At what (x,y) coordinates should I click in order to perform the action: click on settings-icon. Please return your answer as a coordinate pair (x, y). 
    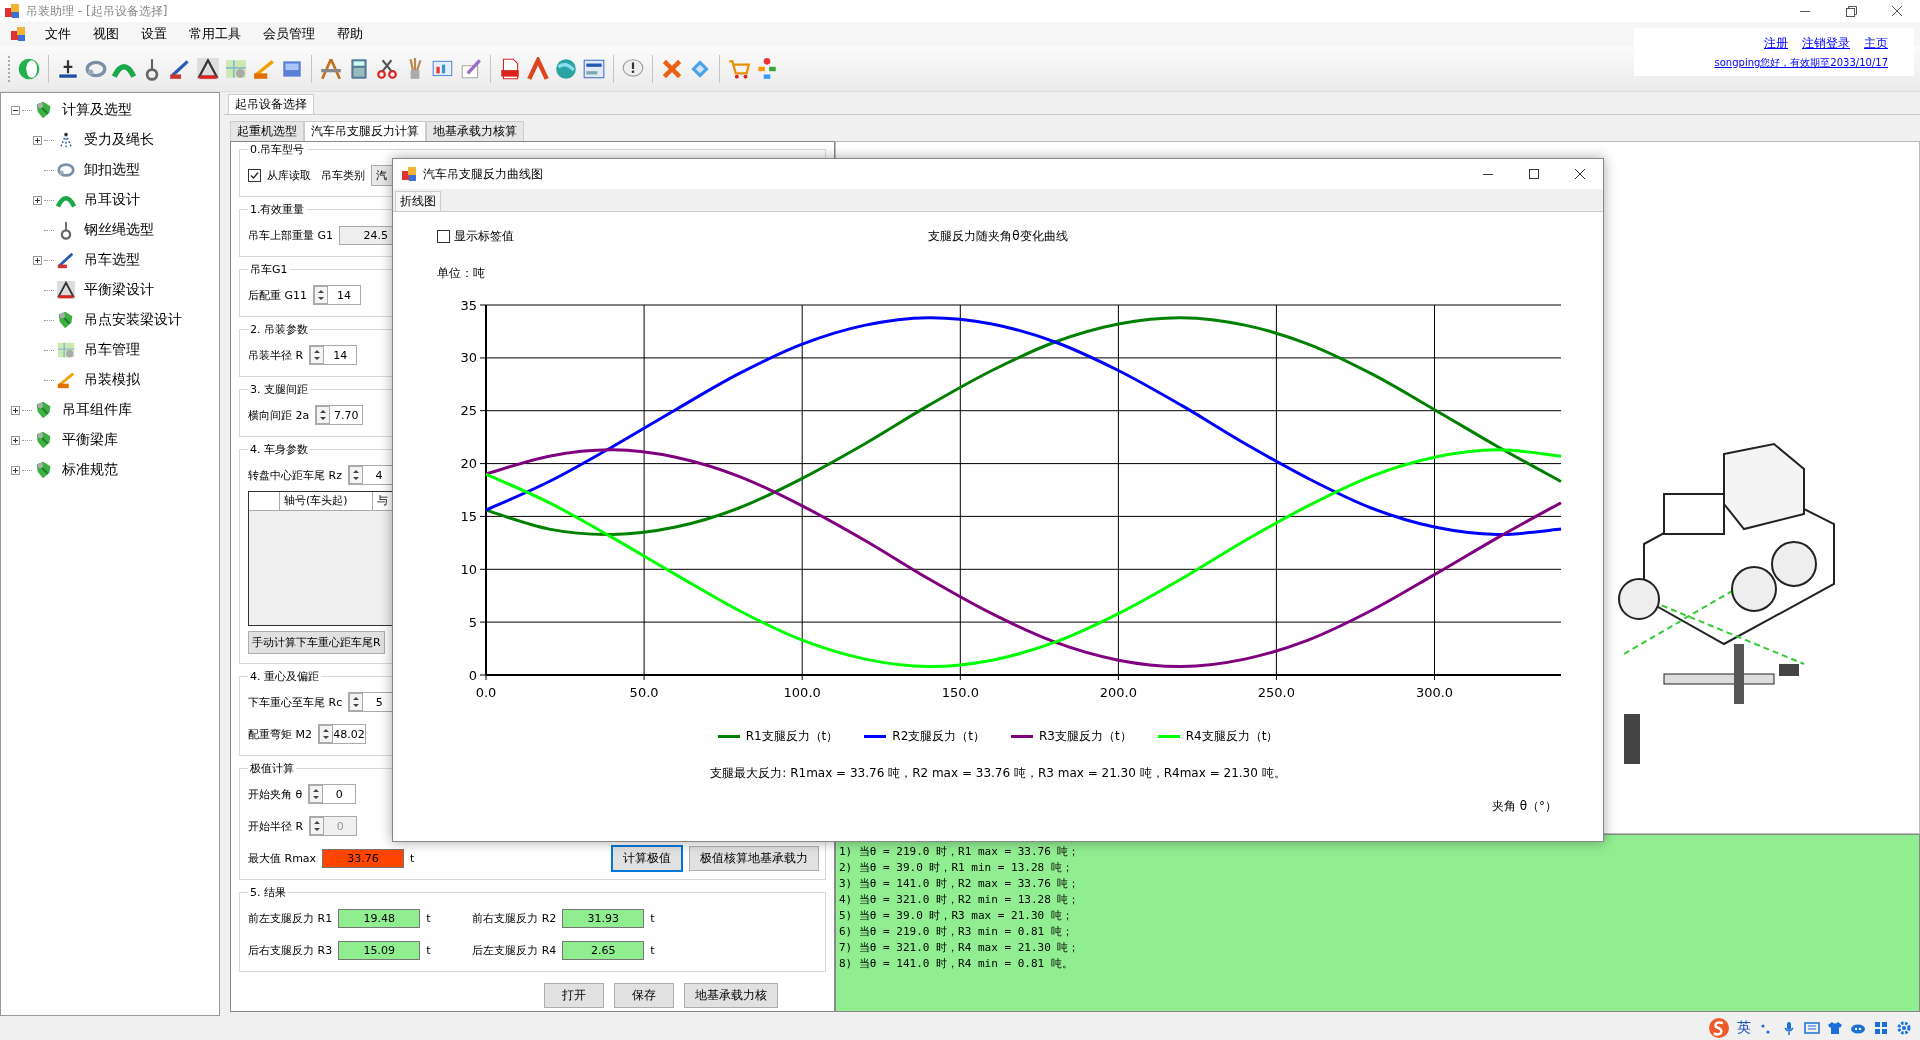
    Looking at the image, I should click on (1904, 1028).